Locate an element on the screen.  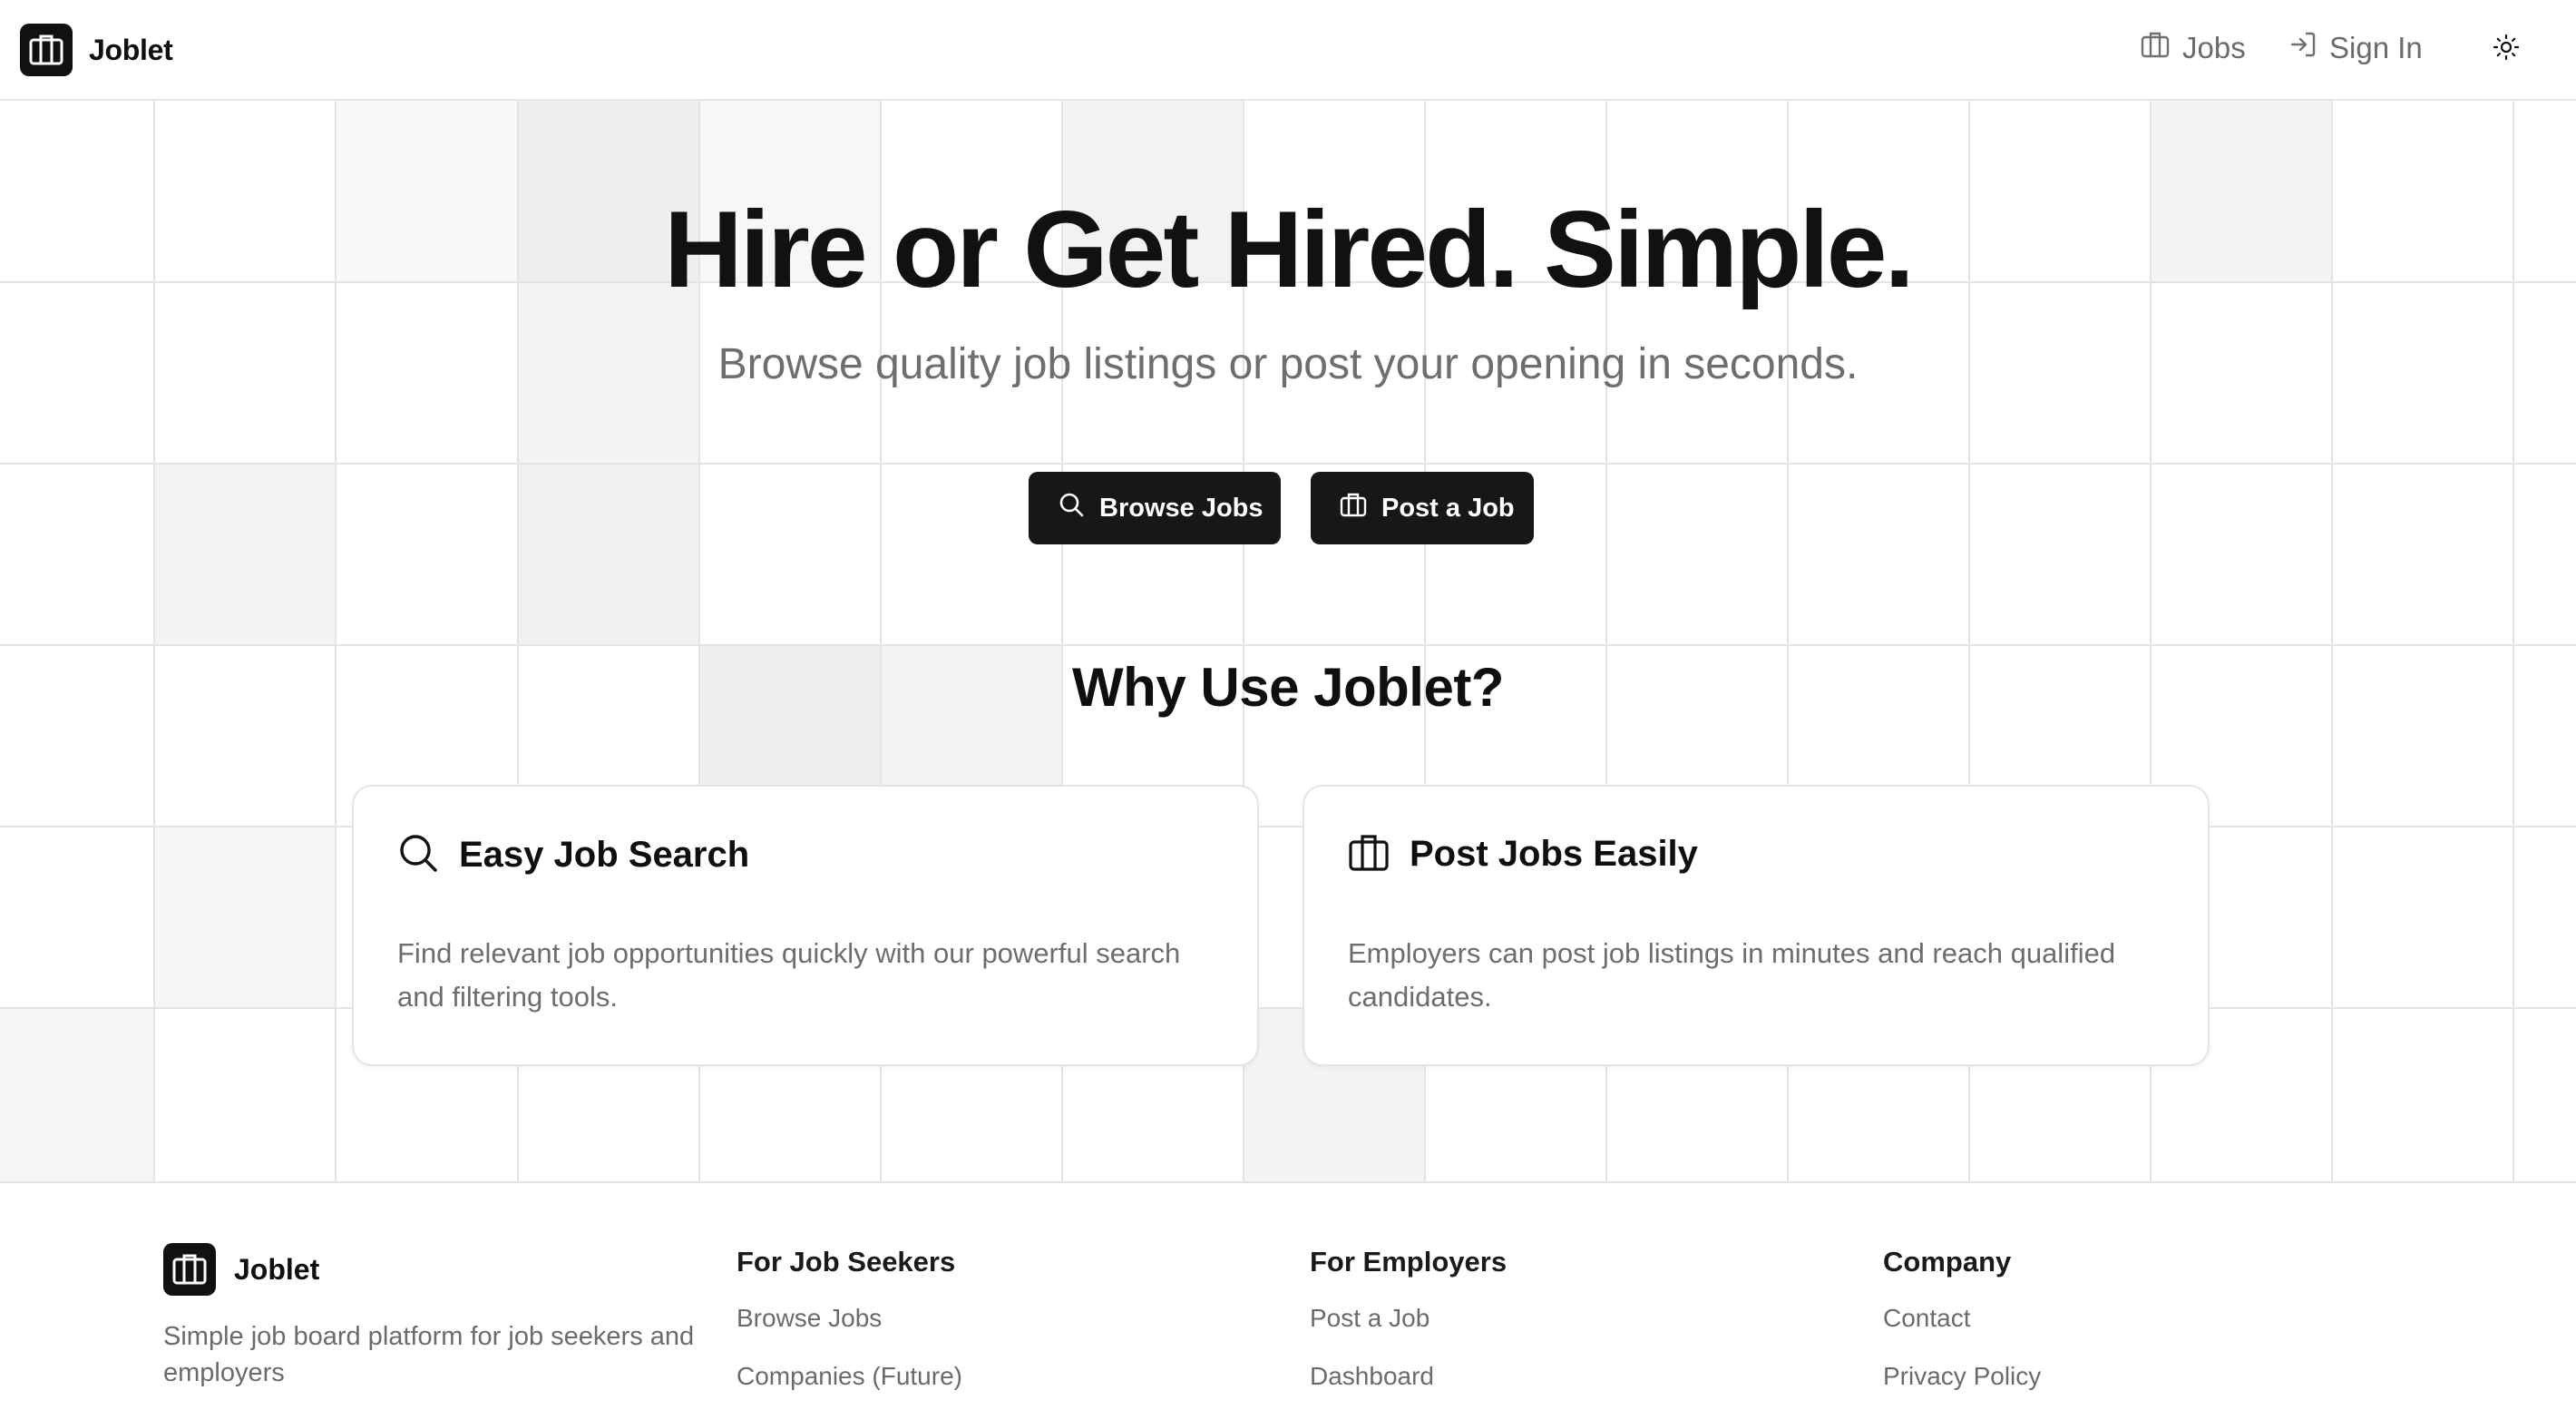
nav-jobs-link: Jobs is located at coordinates (2193, 48).